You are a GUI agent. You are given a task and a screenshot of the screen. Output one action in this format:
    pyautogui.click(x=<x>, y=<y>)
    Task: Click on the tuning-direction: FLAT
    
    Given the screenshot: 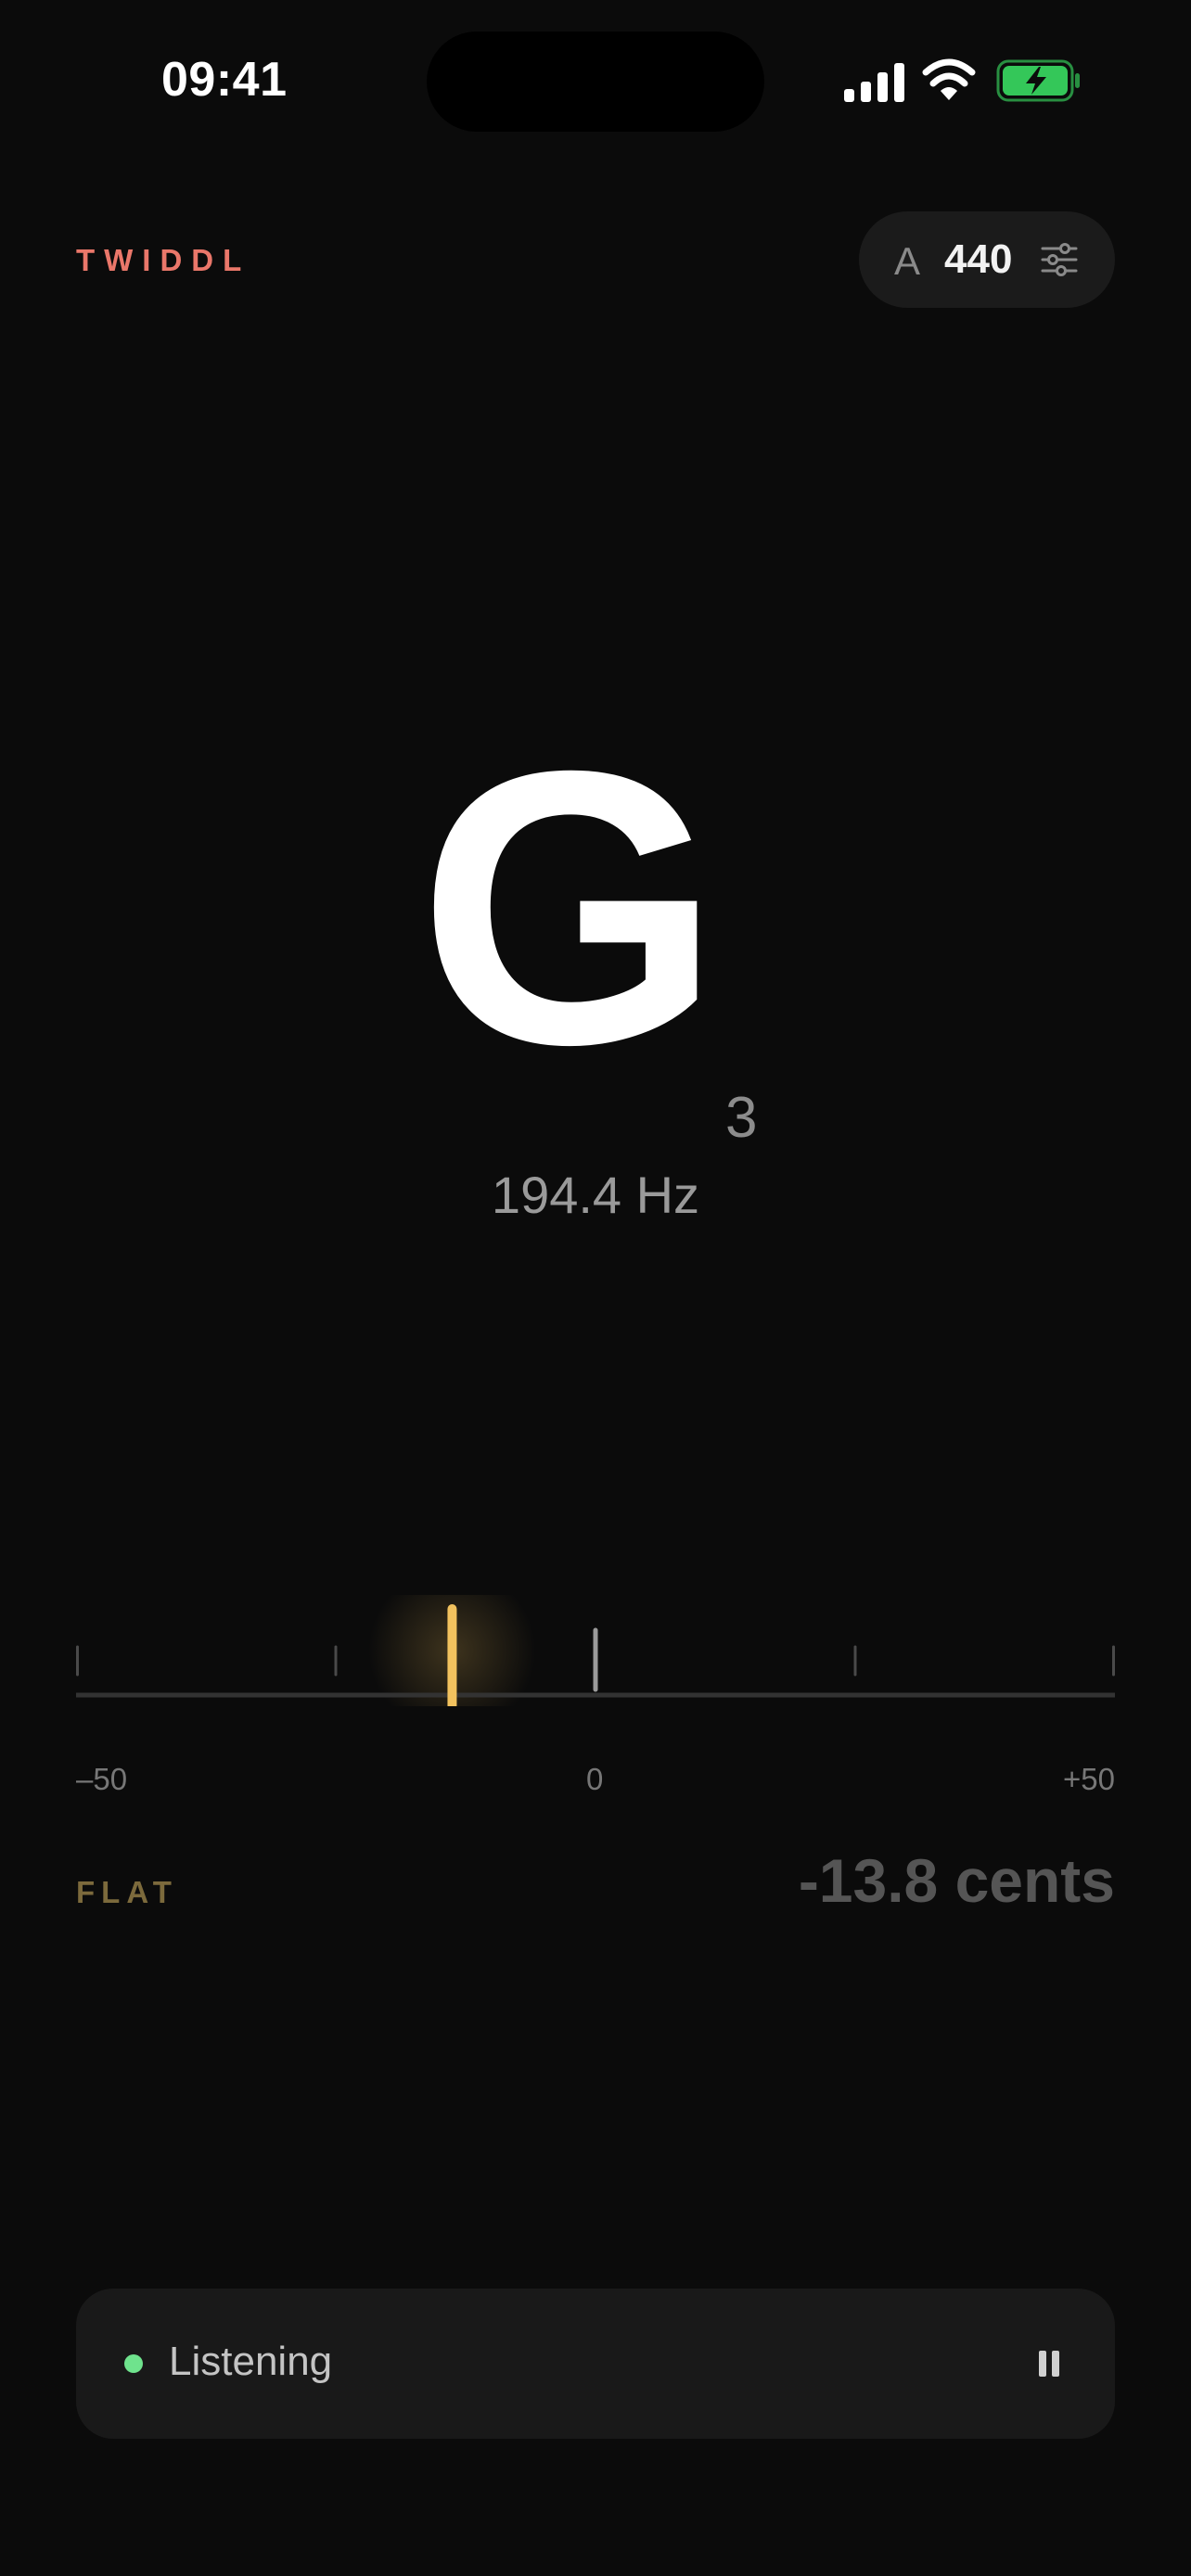 What is the action you would take?
    pyautogui.click(x=127, y=1892)
    